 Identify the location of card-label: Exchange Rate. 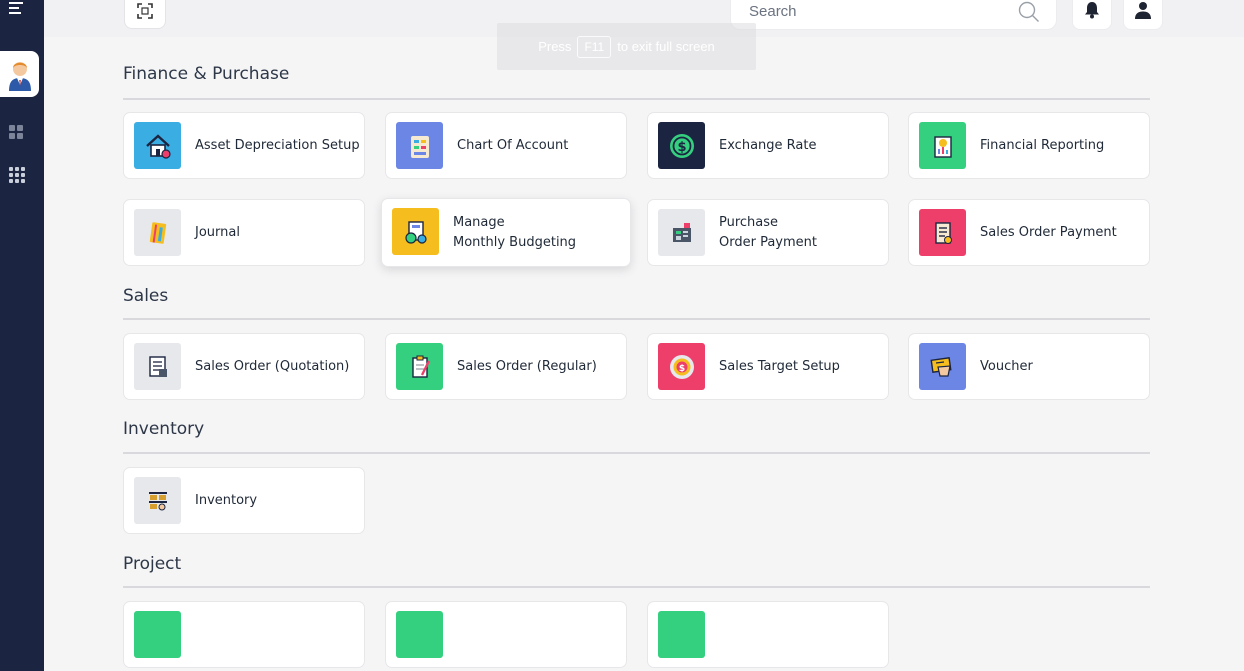
(767, 145).